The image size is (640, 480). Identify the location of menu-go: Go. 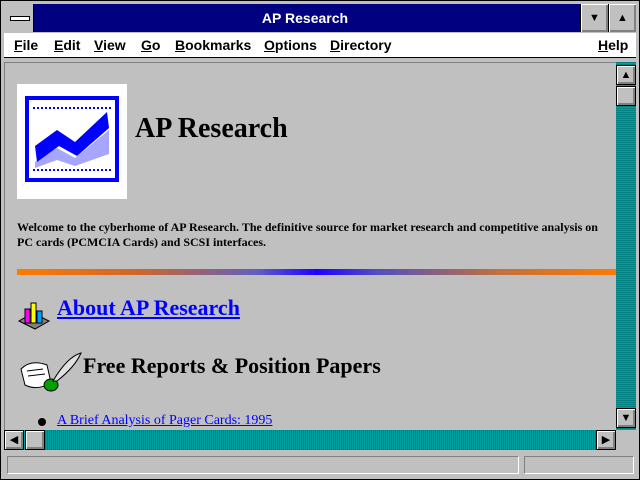
(150, 45).